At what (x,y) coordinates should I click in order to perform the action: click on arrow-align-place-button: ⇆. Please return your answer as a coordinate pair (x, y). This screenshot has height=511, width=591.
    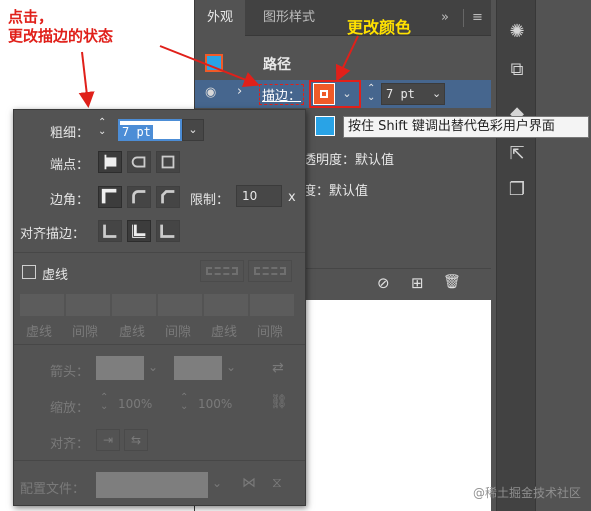
    Looking at the image, I should click on (136, 440).